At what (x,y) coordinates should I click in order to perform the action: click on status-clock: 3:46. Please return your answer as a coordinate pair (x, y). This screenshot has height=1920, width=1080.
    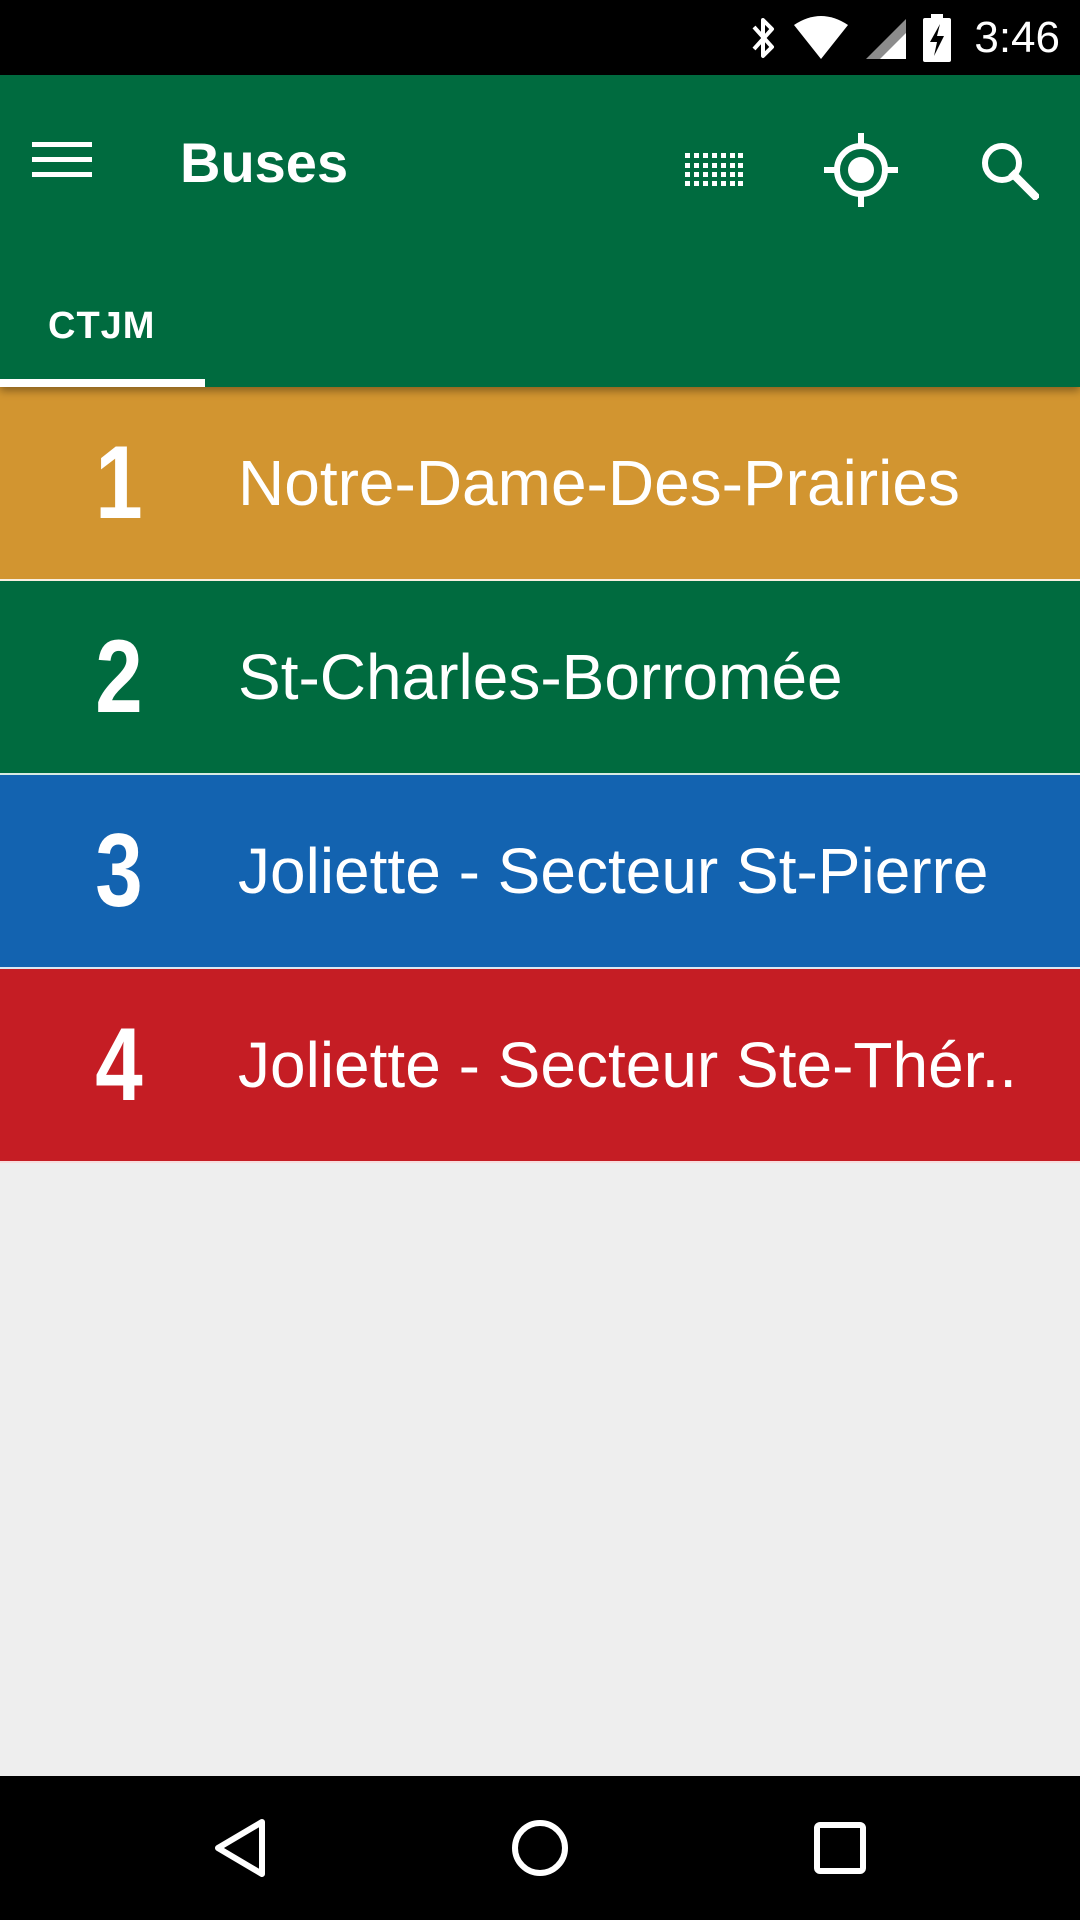
    Looking at the image, I should click on (1017, 37).